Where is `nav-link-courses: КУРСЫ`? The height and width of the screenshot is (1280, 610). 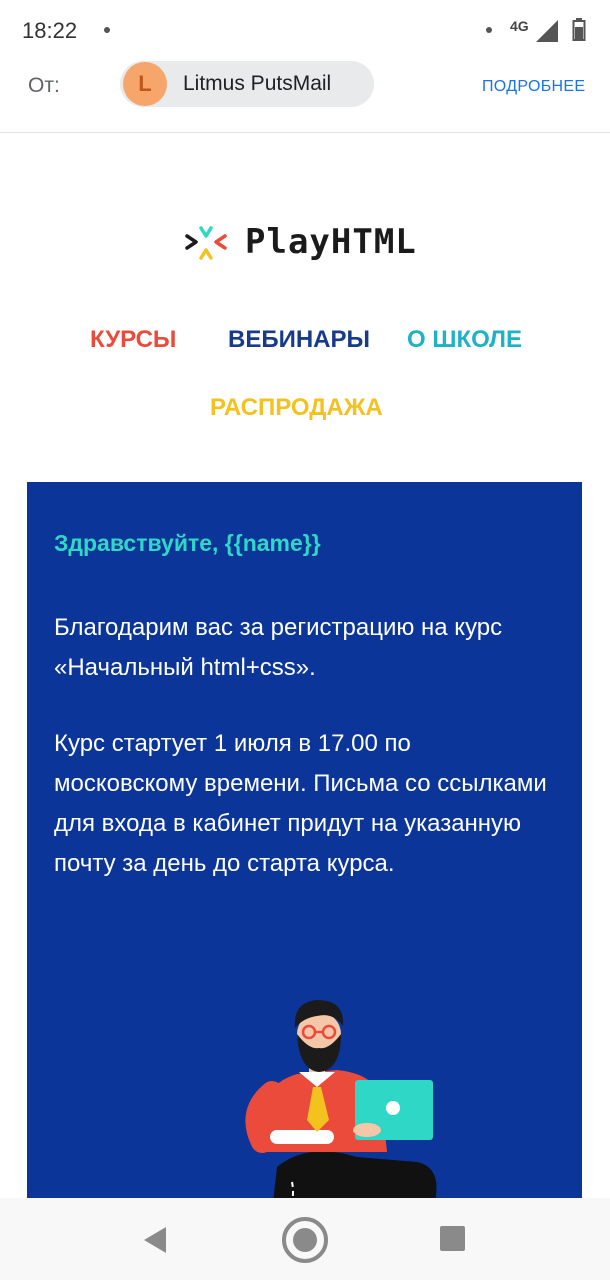 nav-link-courses: КУРСЫ is located at coordinates (133, 340).